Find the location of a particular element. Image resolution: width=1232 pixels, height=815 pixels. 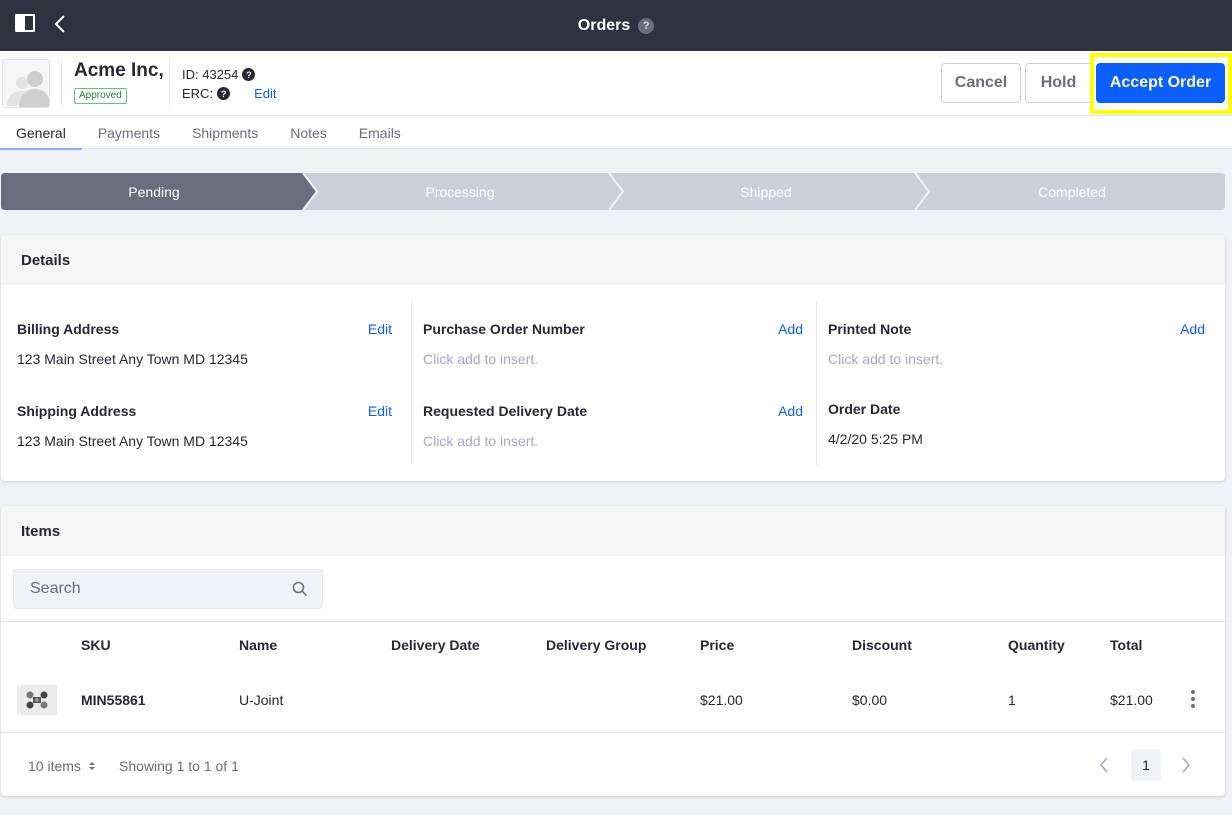

printed-note-value: Click add to insert. is located at coordinates (886, 359).